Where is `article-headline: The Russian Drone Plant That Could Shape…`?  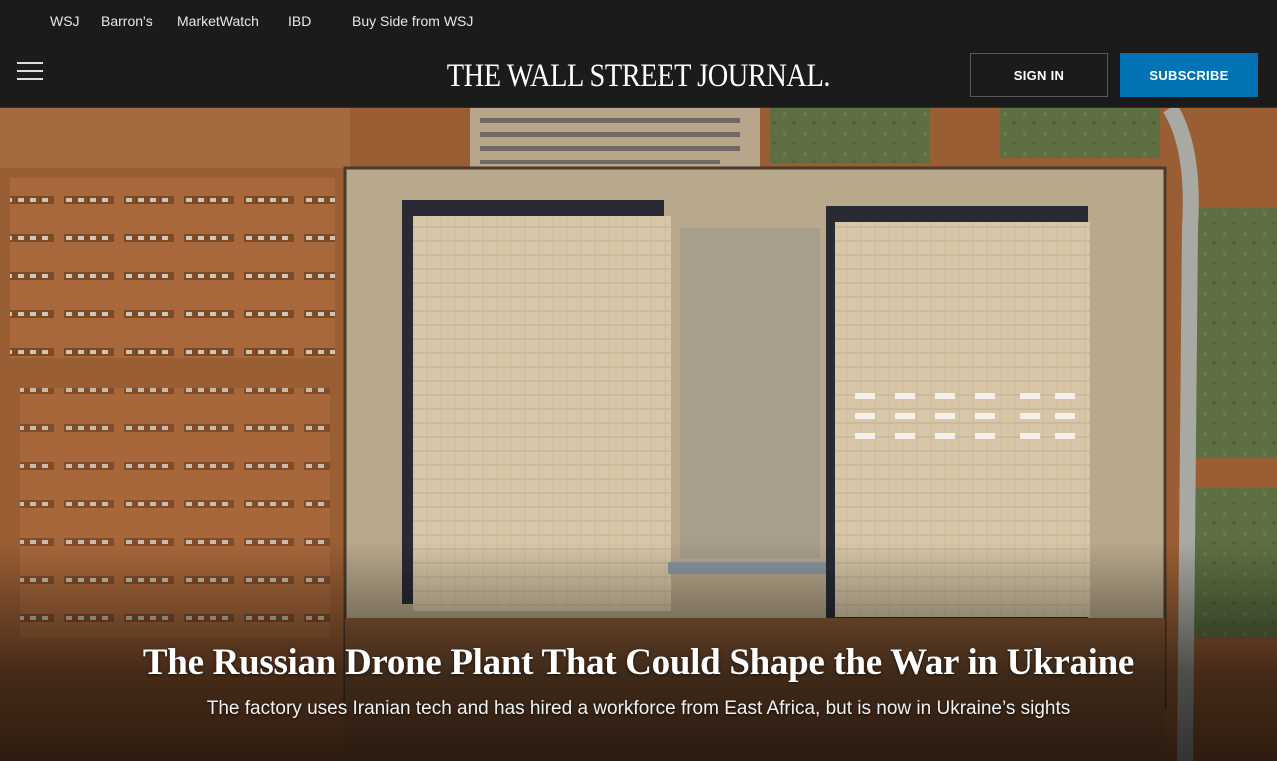 article-headline: The Russian Drone Plant That Could Shape… is located at coordinates (638, 662).